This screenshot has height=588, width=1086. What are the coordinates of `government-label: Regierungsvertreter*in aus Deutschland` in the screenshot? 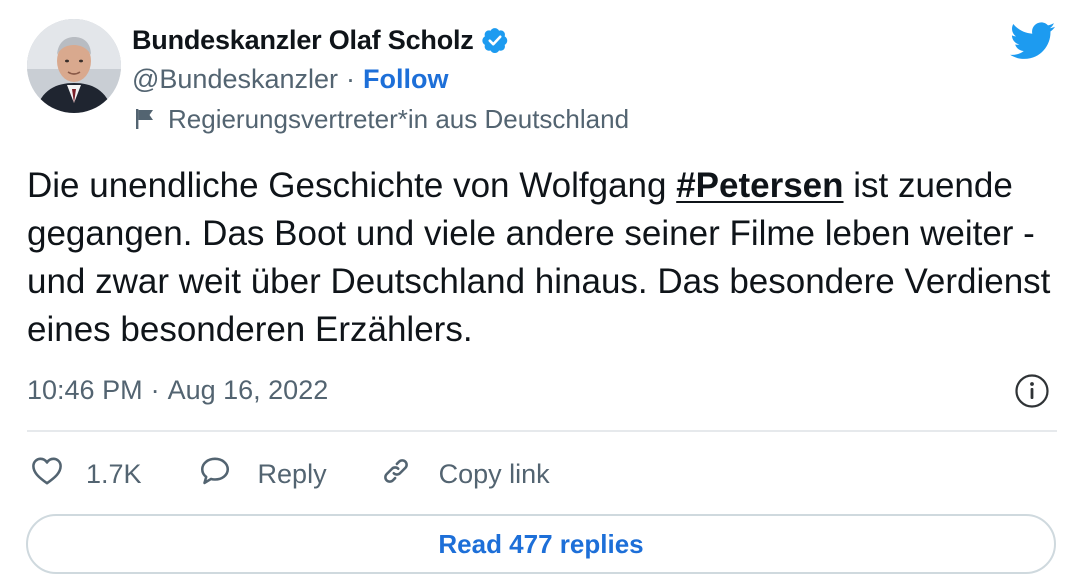 It's located at (381, 119).